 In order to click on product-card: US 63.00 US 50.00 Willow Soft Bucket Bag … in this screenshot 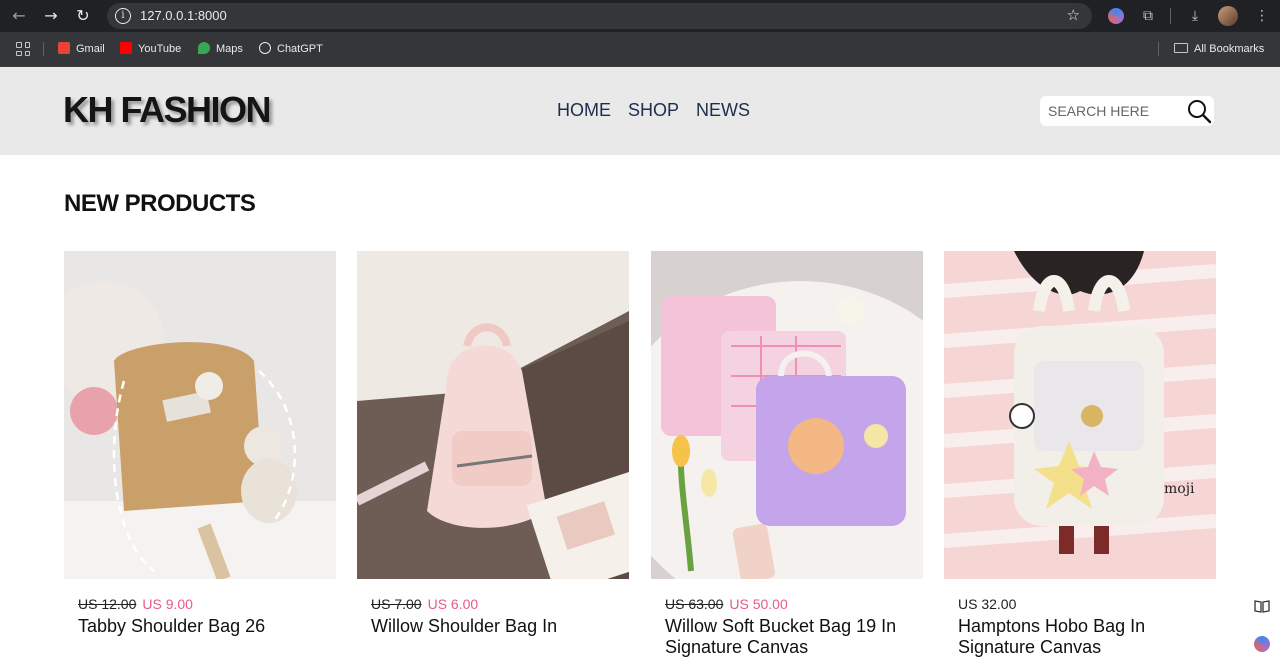, I will do `click(787, 454)`.